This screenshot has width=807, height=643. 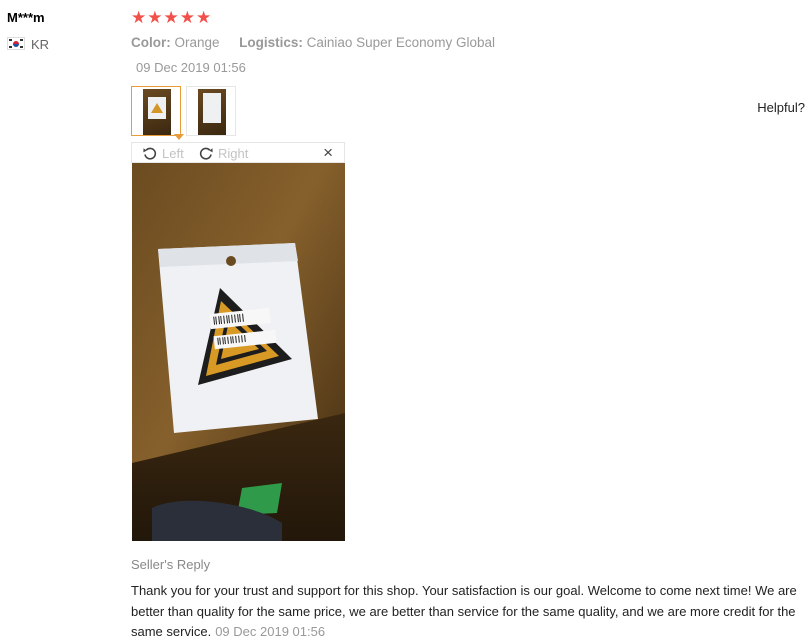 I want to click on rotate-left-button: Left, so click(x=163, y=153).